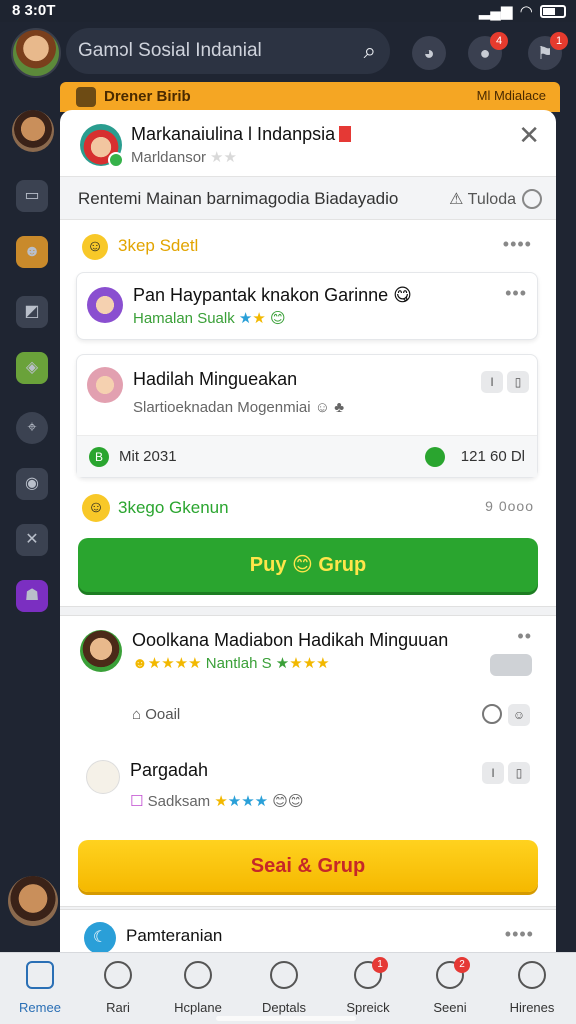 This screenshot has height=1024, width=576. I want to click on face-icon, so click(118, 975).